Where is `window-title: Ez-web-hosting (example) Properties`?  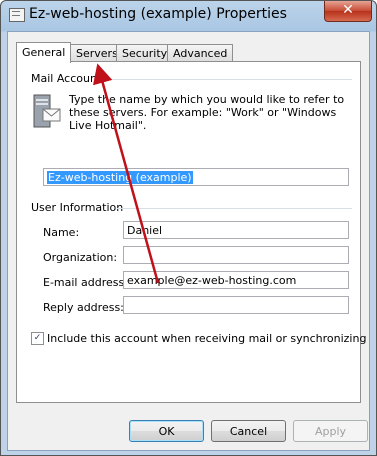
window-title: Ez-web-hosting (example) Properties is located at coordinates (158, 14).